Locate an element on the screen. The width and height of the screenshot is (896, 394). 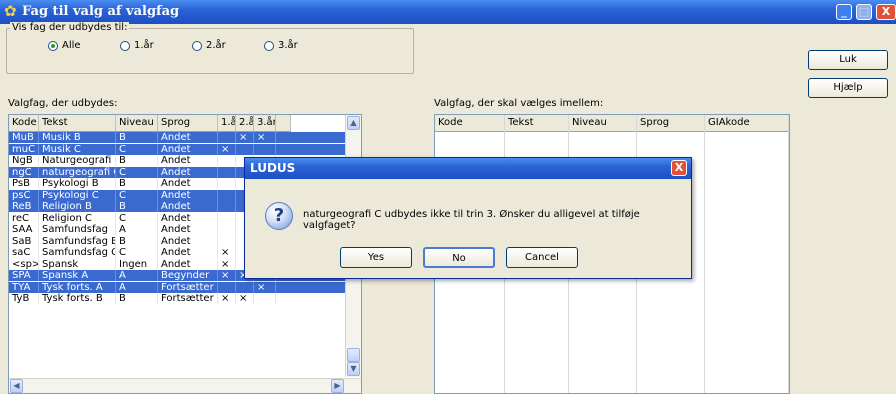
scroll-thumb is located at coordinates (353, 355).